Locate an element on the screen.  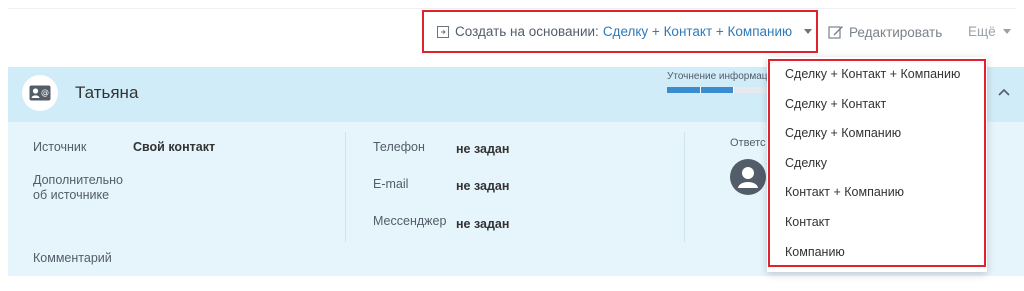
progress-stage-label: Уточнение информации is located at coordinates (717, 76).